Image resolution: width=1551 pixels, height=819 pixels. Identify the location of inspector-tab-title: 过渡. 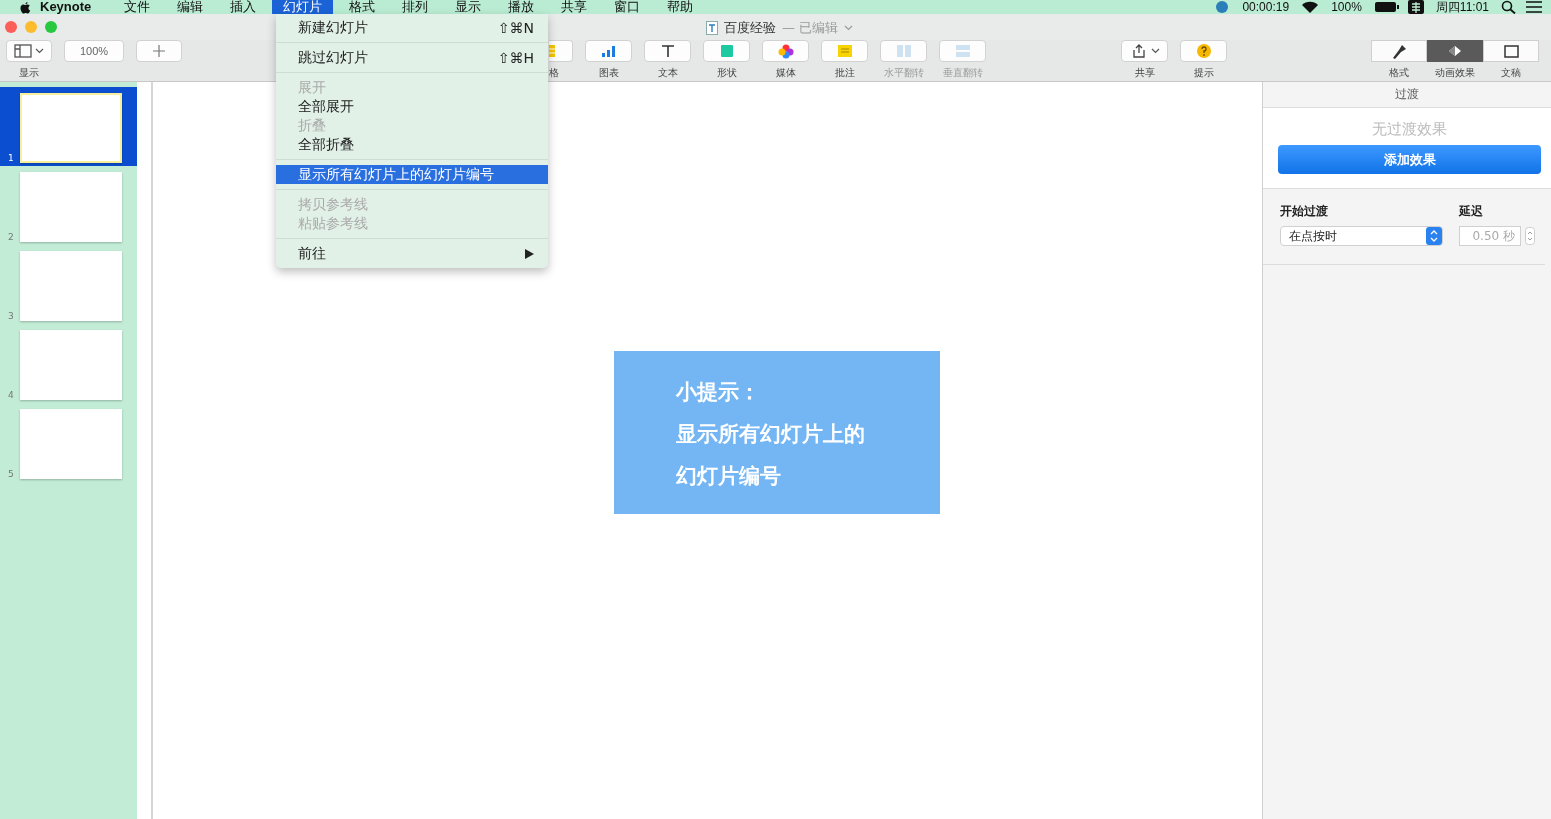
(1407, 94).